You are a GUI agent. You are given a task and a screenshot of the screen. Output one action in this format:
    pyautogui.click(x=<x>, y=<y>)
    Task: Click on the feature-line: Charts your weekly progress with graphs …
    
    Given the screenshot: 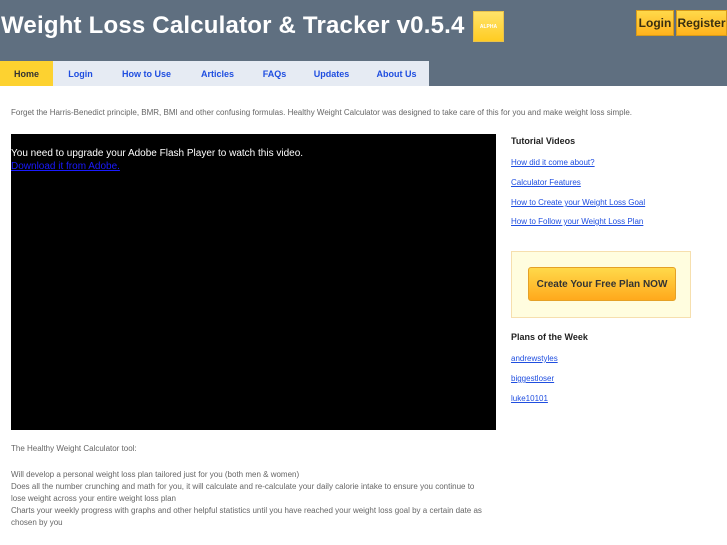 What is the action you would take?
    pyautogui.click(x=246, y=510)
    